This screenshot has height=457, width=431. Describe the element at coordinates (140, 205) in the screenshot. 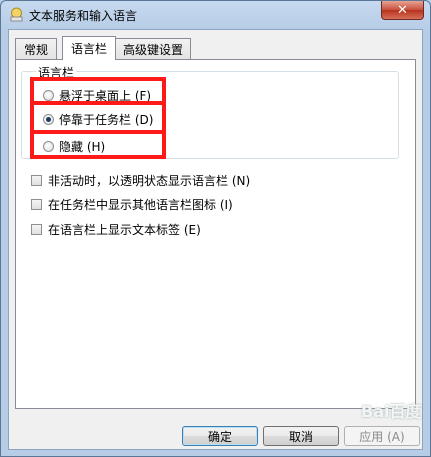

I see `checkbox-label: 在任务栏中显示其他语言栏图标 (I)` at that location.